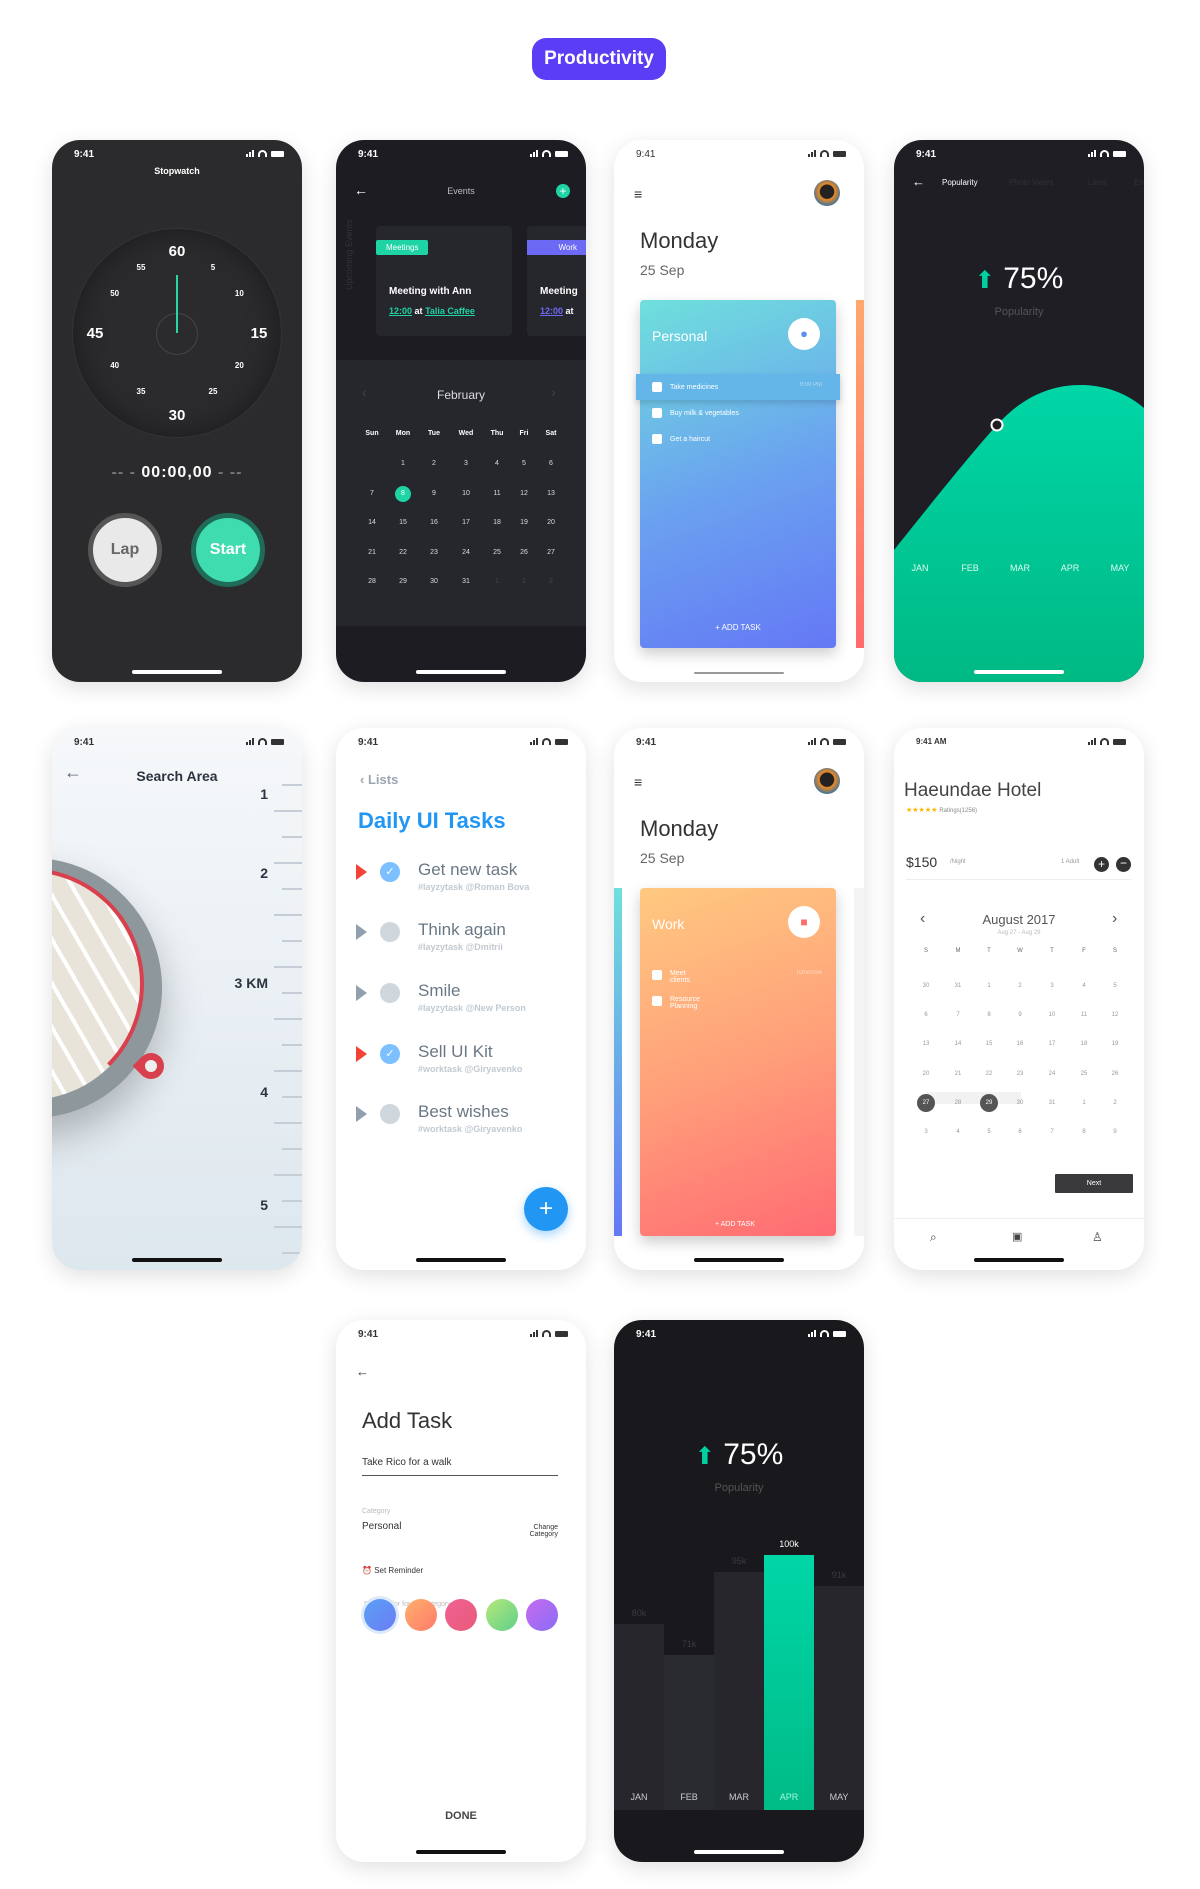 Image resolution: width=1200 pixels, height=1889 pixels. I want to click on remove-guest-button: −, so click(1123, 864).